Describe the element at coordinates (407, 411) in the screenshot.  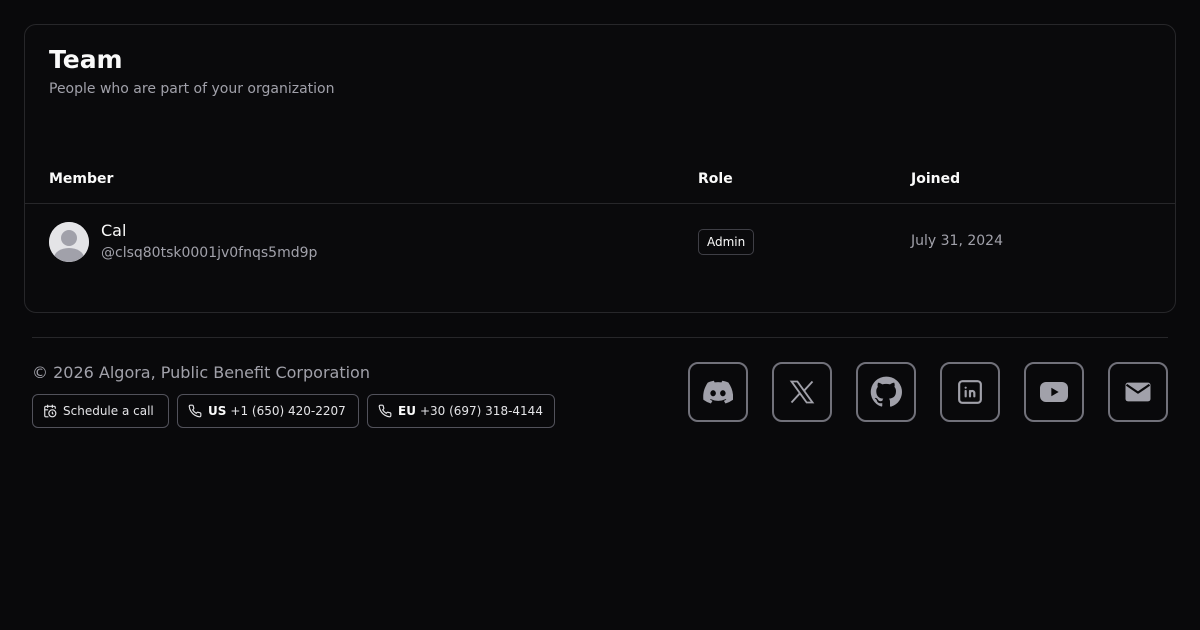
I see `eu-region-label: EU` at that location.